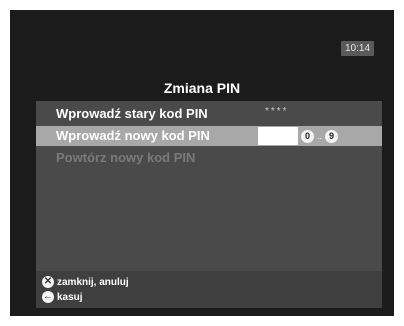 Image resolution: width=404 pixels, height=326 pixels. Describe the element at coordinates (133, 135) in the screenshot. I see `new-pin-label: Wprowadź nowy kod PIN` at that location.